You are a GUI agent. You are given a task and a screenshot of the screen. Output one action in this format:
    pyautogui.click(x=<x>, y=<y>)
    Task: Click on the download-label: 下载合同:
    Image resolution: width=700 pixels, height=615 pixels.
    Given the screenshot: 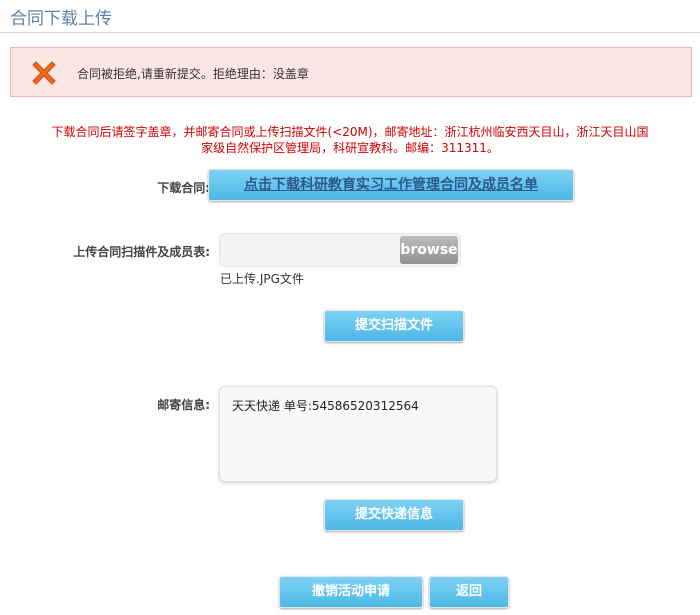 What is the action you would take?
    pyautogui.click(x=183, y=188)
    